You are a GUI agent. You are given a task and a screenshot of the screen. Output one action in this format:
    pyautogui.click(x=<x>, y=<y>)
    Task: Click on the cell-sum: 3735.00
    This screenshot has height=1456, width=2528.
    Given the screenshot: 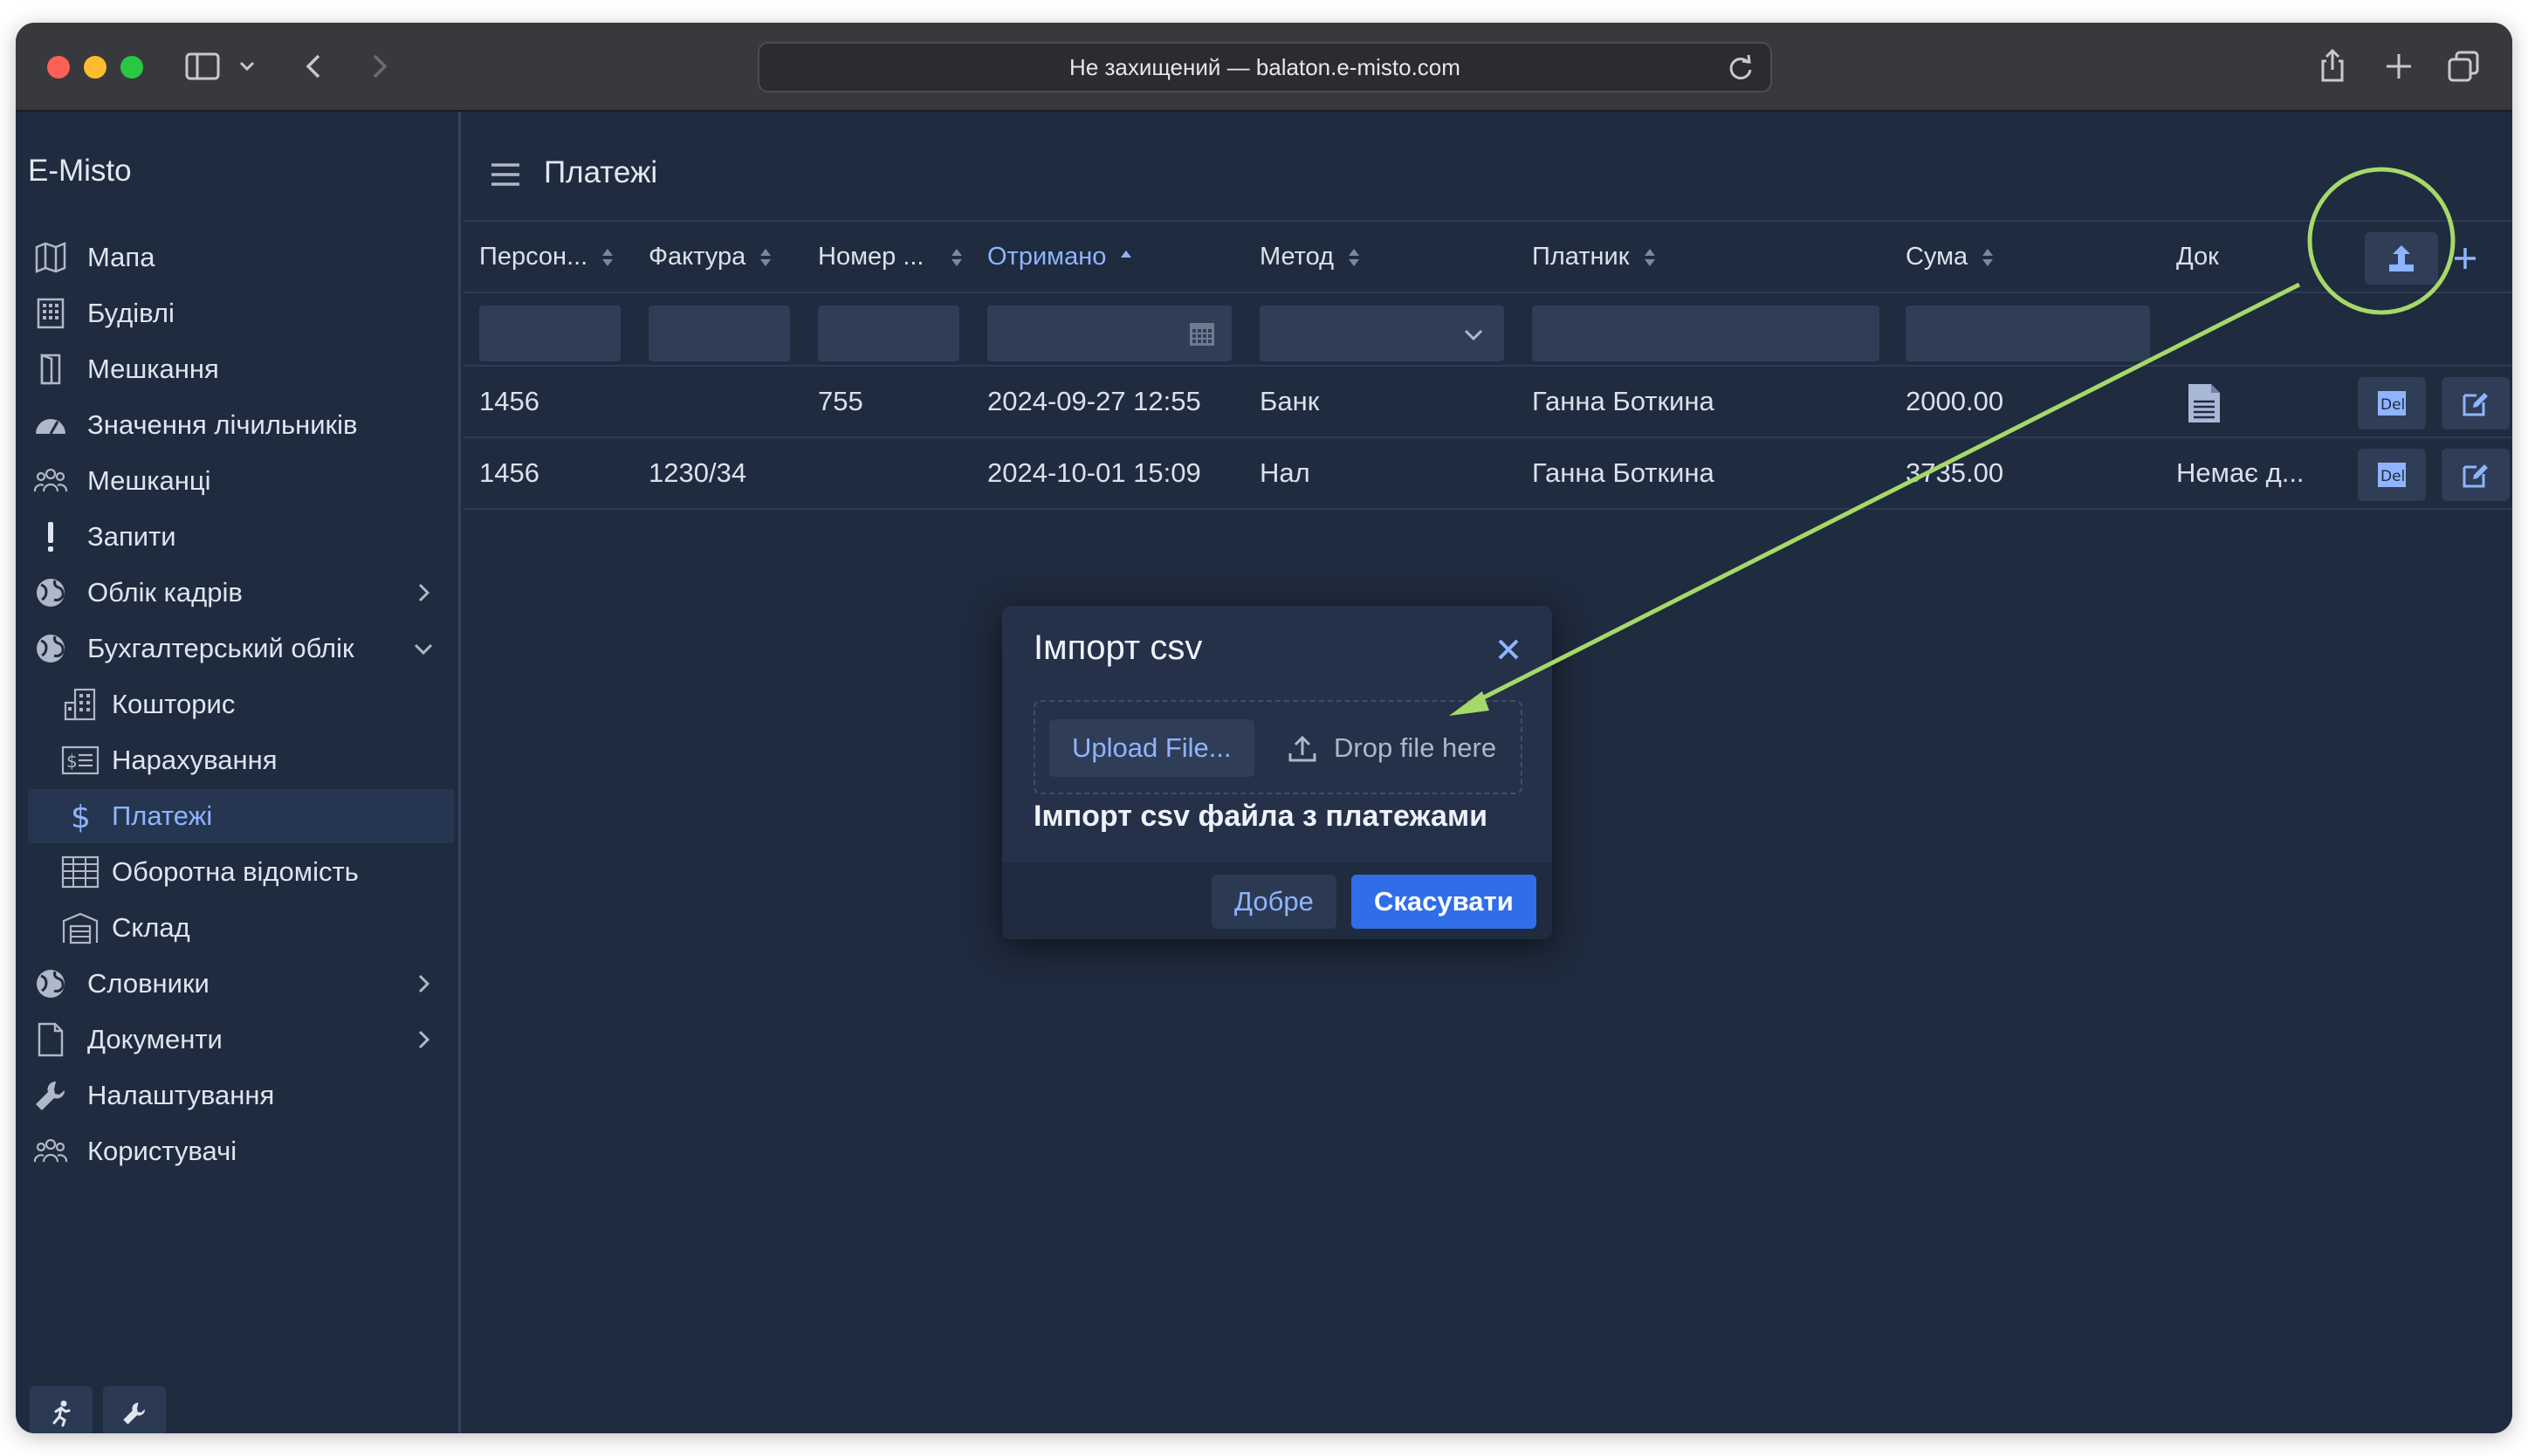 What is the action you would take?
    pyautogui.click(x=1955, y=472)
    